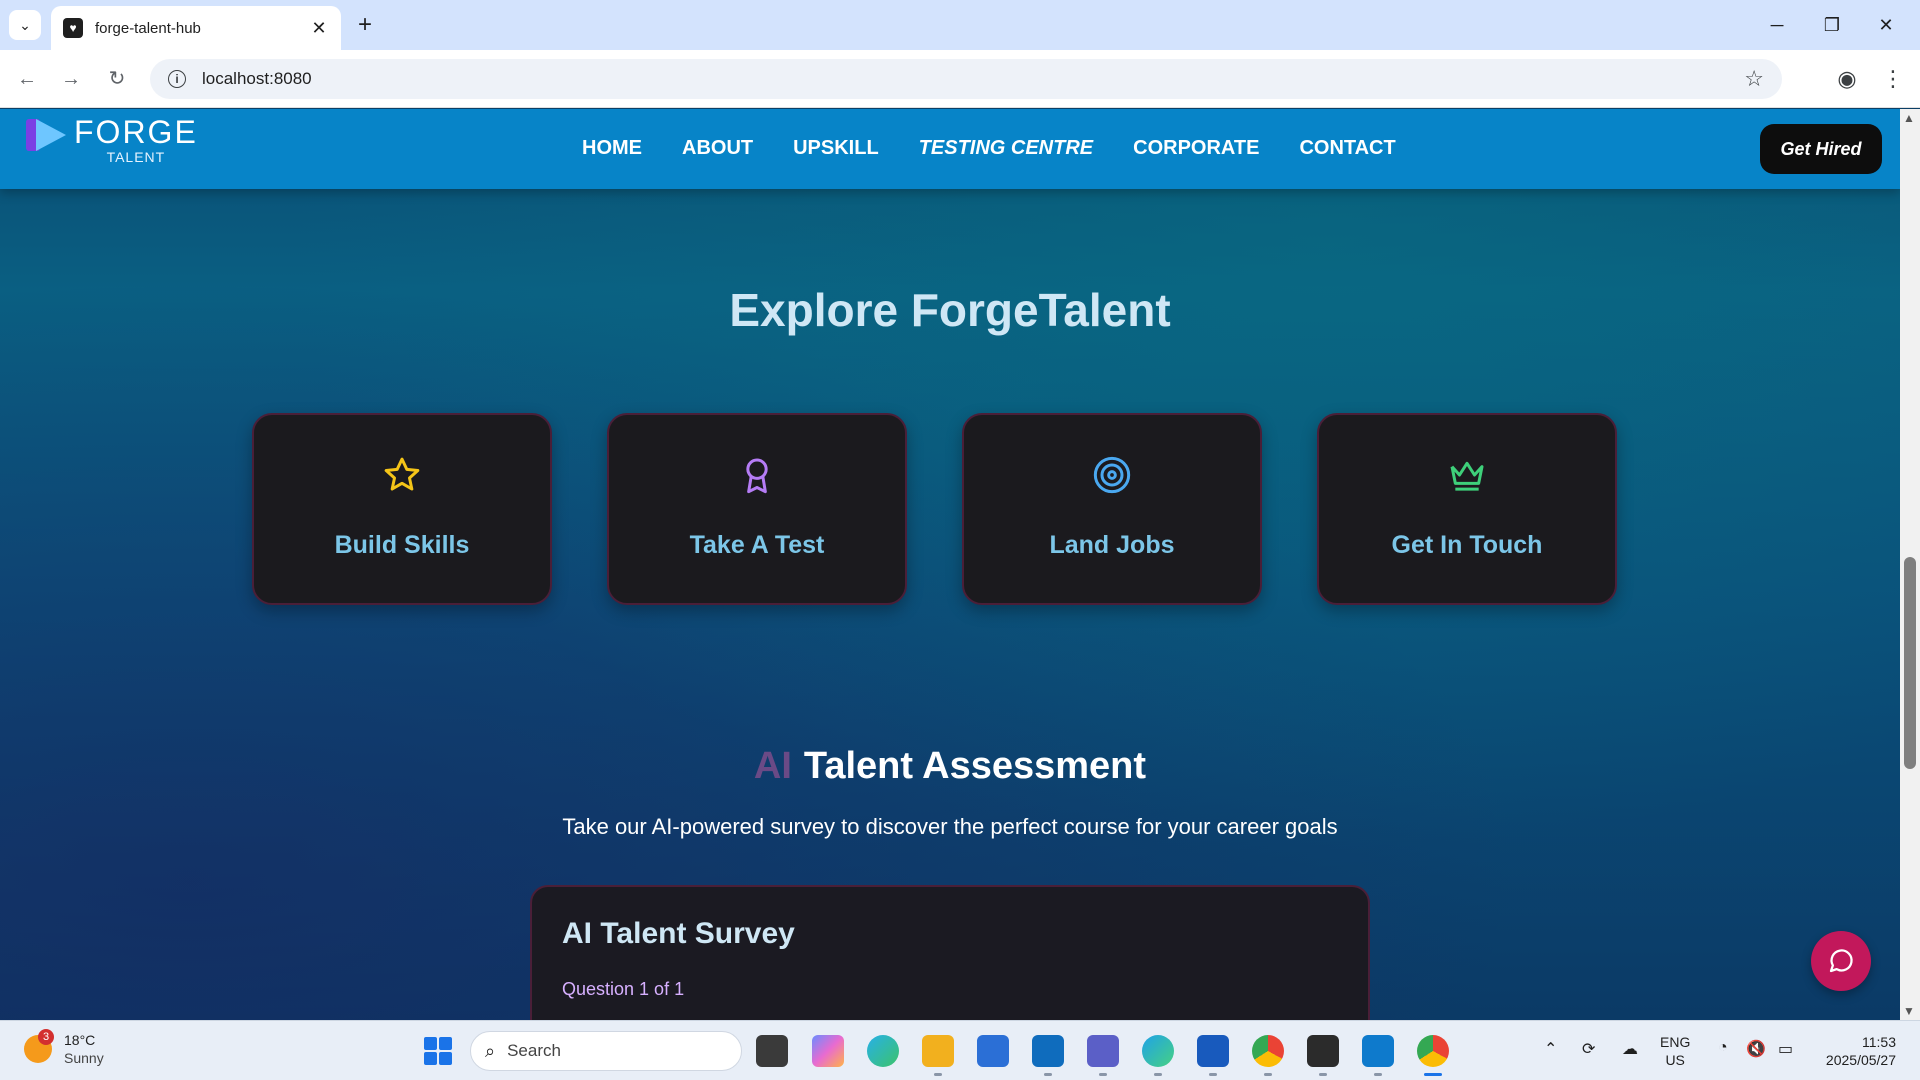 This screenshot has width=1920, height=1080. What do you see at coordinates (836, 148) in the screenshot?
I see `nav-upskill: UPSKILL` at bounding box center [836, 148].